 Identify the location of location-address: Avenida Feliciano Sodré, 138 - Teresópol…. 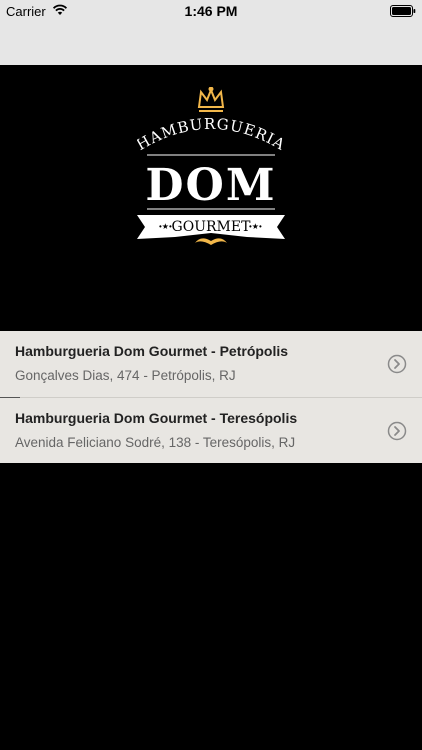
(155, 442).